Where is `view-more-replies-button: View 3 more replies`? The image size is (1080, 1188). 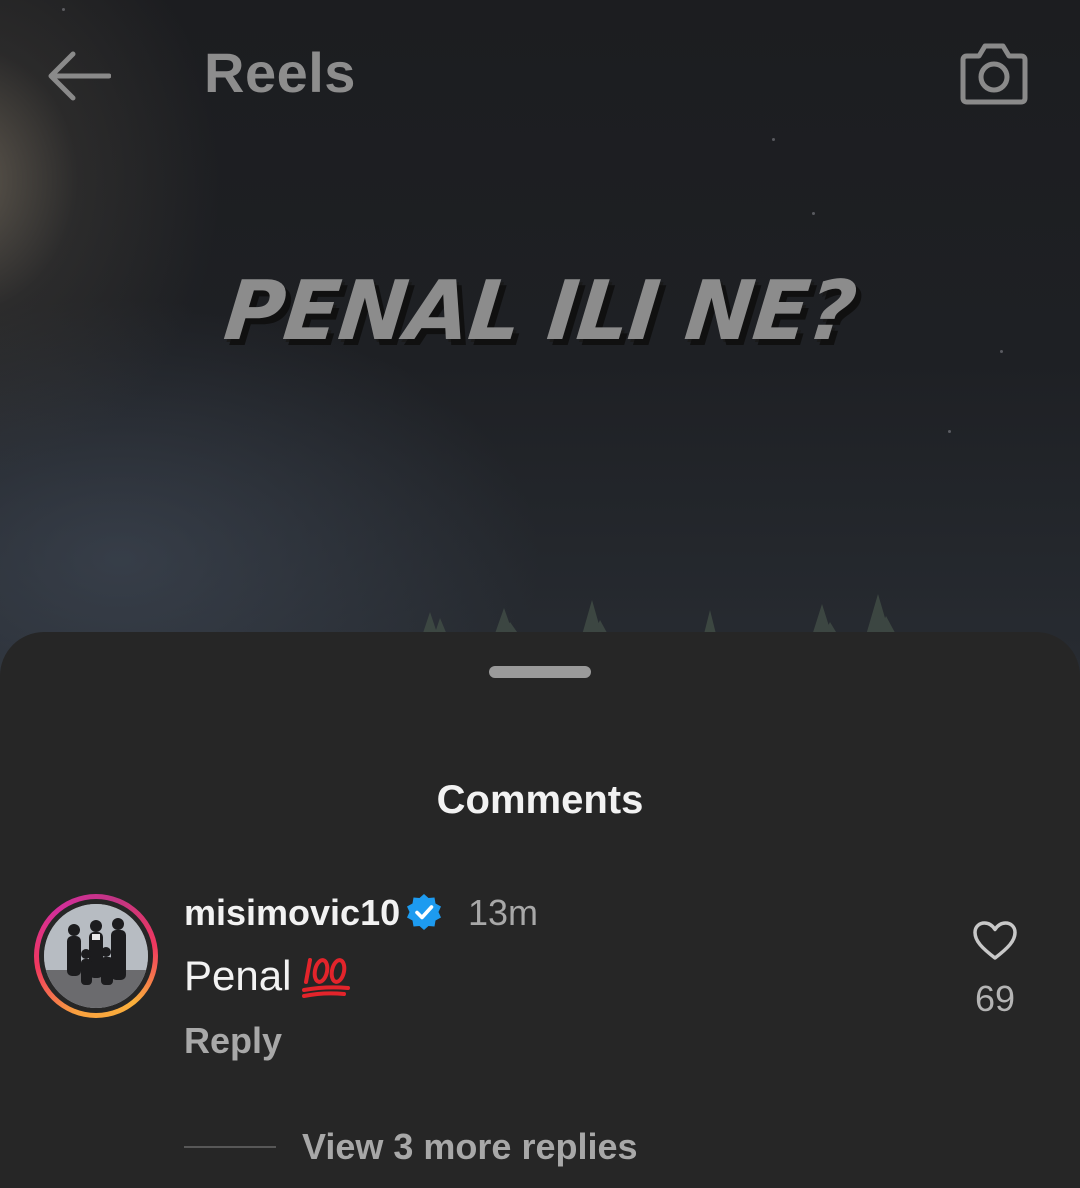
view-more-replies-button: View 3 more replies is located at coordinates (411, 1147).